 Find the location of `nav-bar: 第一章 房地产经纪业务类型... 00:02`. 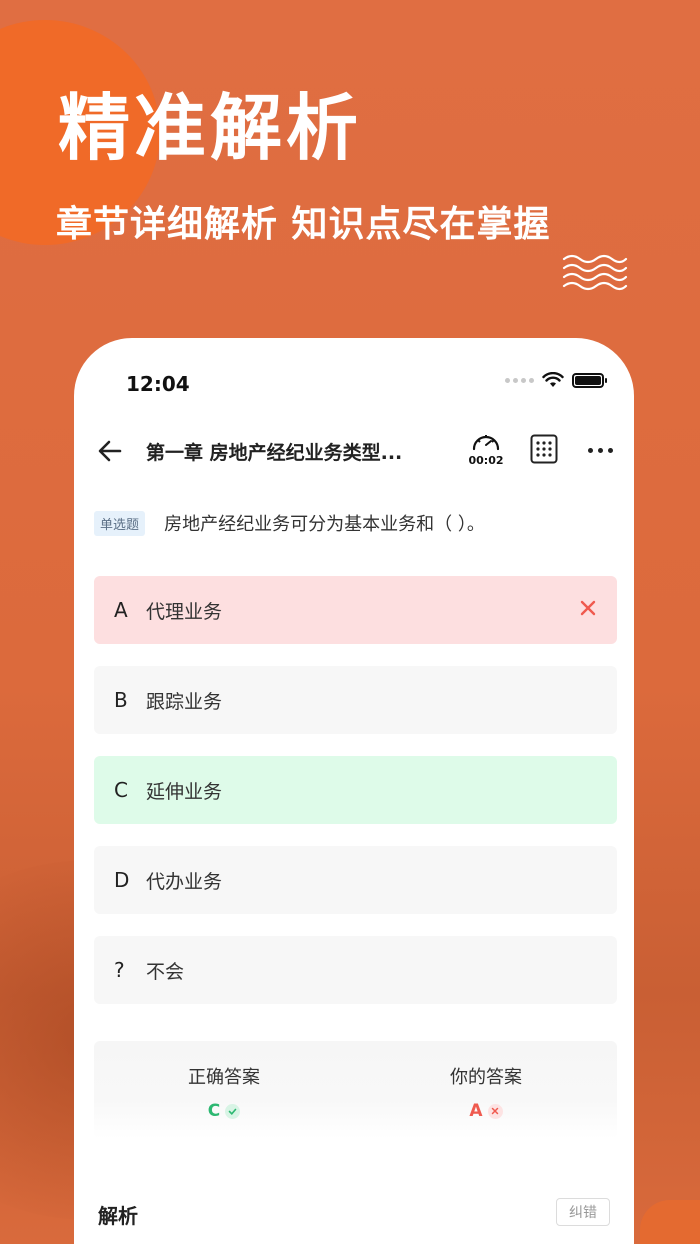

nav-bar: 第一章 房地产经纪业务类型... 00:02 is located at coordinates (354, 451).